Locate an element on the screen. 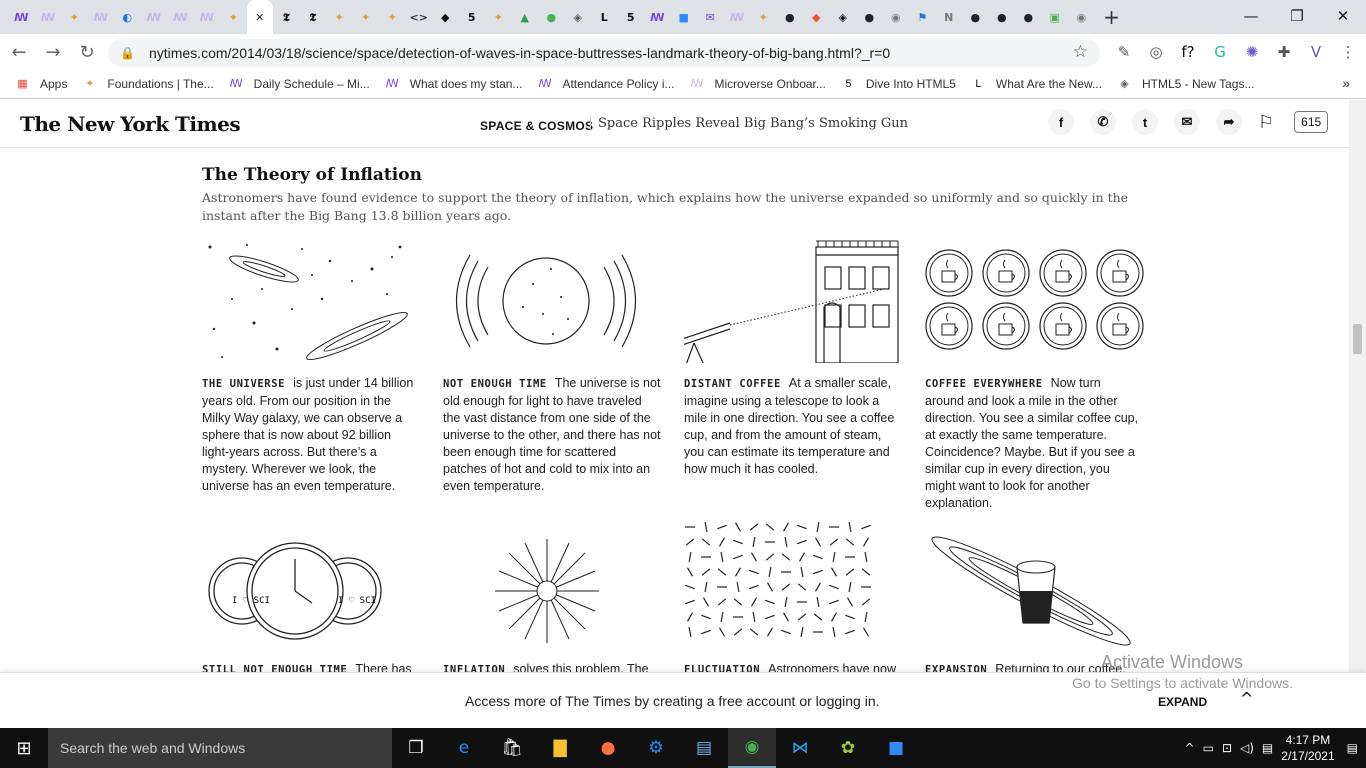 Image resolution: width=1366 pixels, height=768 pixels. browser-tab: ✕ is located at coordinates (259, 17).